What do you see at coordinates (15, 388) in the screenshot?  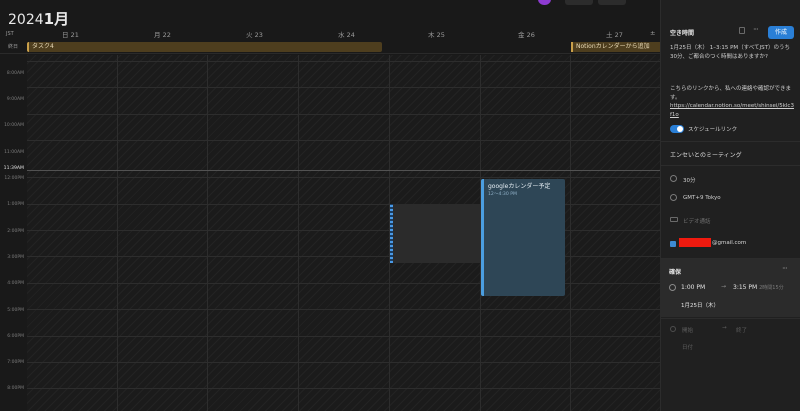 I see `hour-label: 8:00PM` at bounding box center [15, 388].